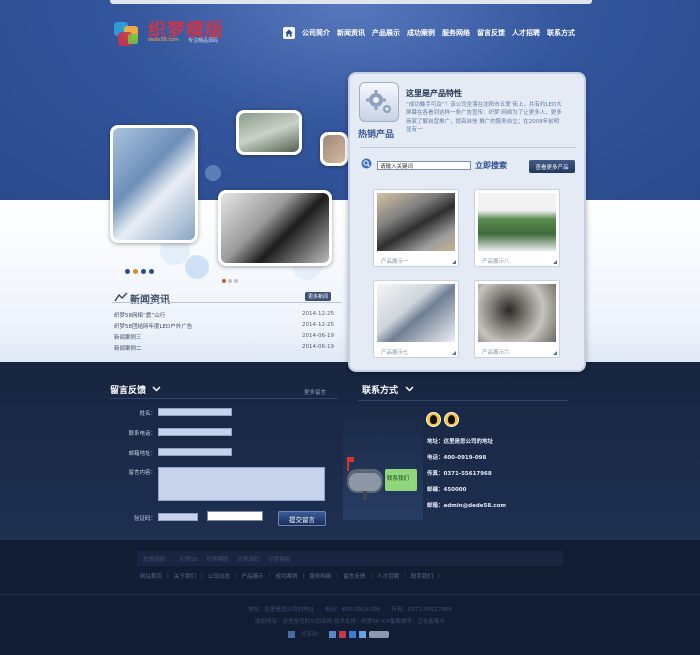 The width and height of the screenshot is (700, 655). What do you see at coordinates (316, 33) in the screenshot?
I see `nav-item-about: 公司简介` at bounding box center [316, 33].